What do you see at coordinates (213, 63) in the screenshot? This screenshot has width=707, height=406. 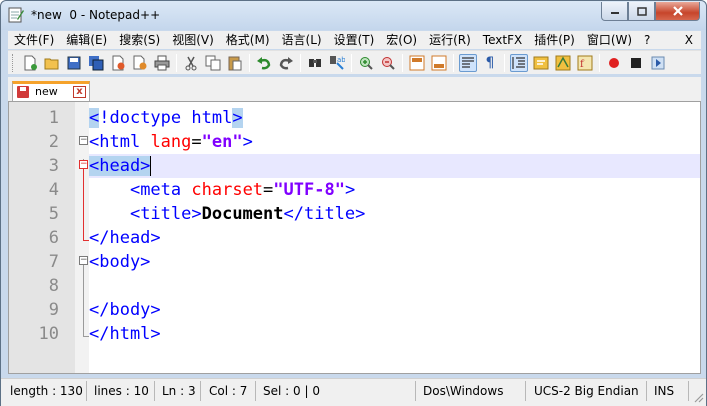 I see `copy-icon` at bounding box center [213, 63].